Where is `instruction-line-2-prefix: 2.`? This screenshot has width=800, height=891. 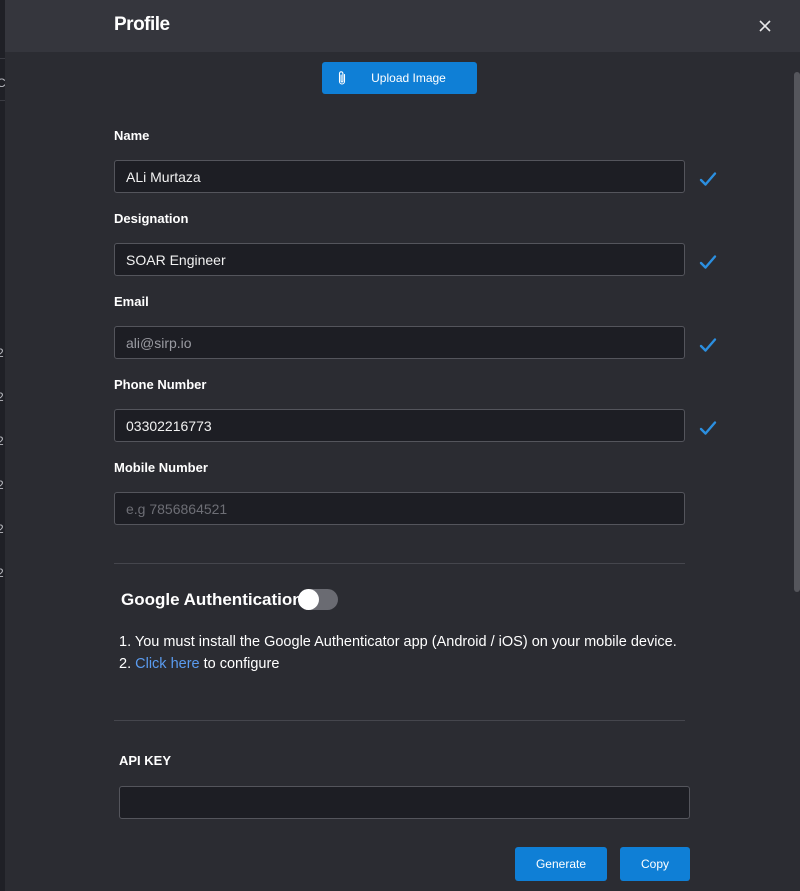 instruction-line-2-prefix: 2. is located at coordinates (127, 664).